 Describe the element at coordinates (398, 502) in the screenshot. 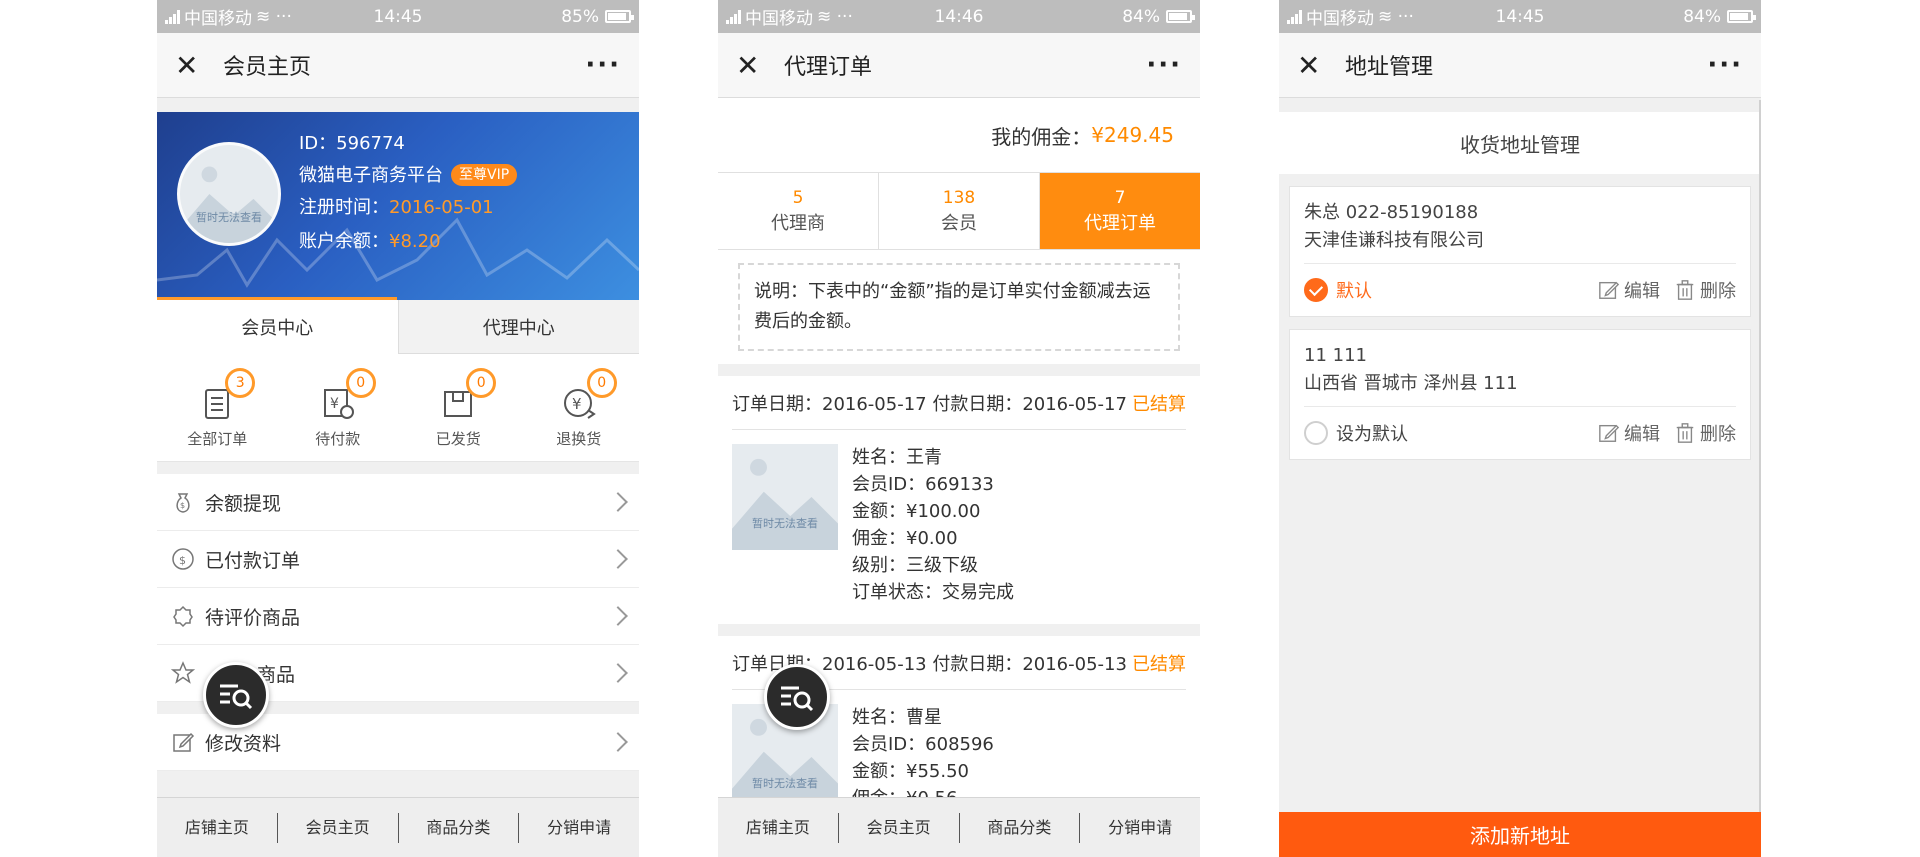

I see `menu-item-withdraw: $ 余额提现` at that location.